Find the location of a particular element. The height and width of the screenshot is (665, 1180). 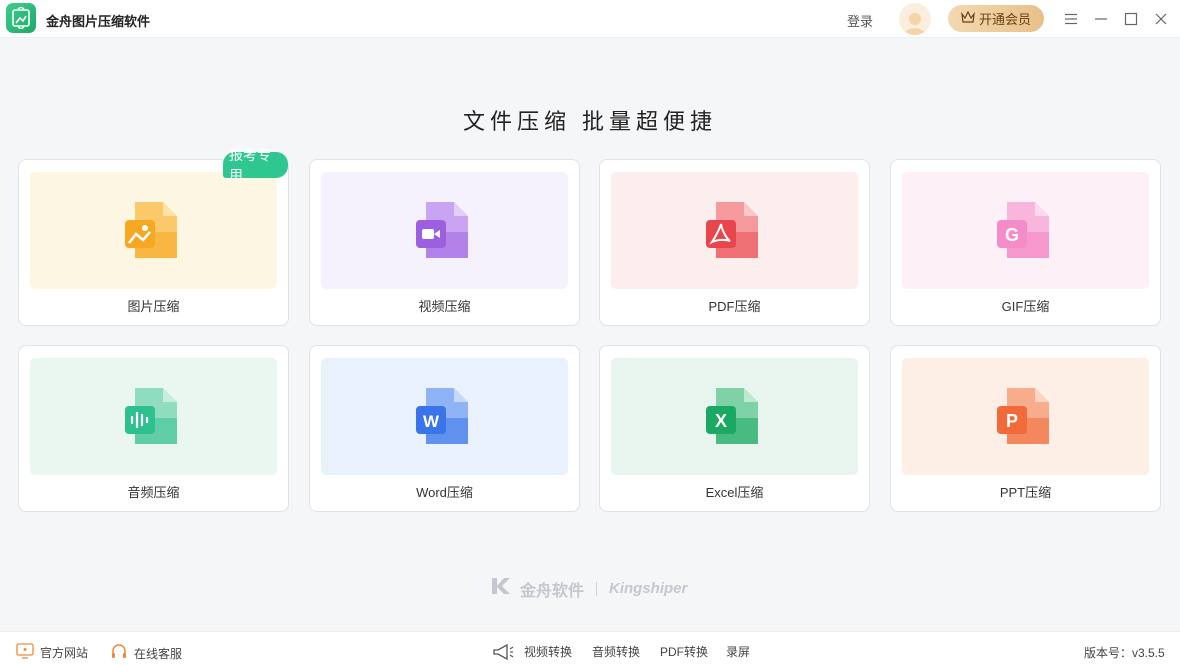

card-label: 视频压缩 is located at coordinates (444, 306).